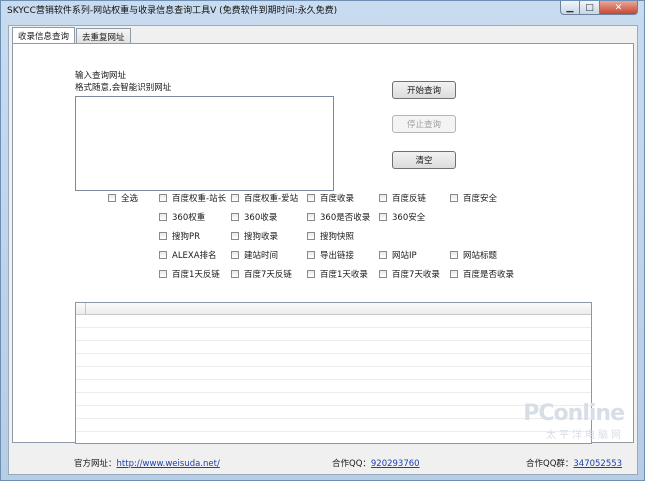 This screenshot has width=645, height=481. Describe the element at coordinates (489, 275) in the screenshot. I see `checkbox-label: 百度是否收录` at that location.